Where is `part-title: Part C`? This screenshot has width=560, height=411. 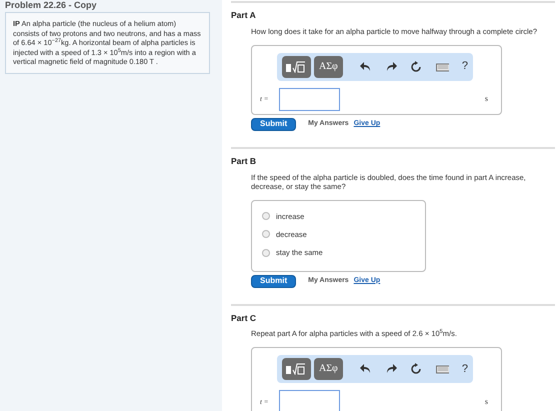 part-title: Part C is located at coordinates (244, 318).